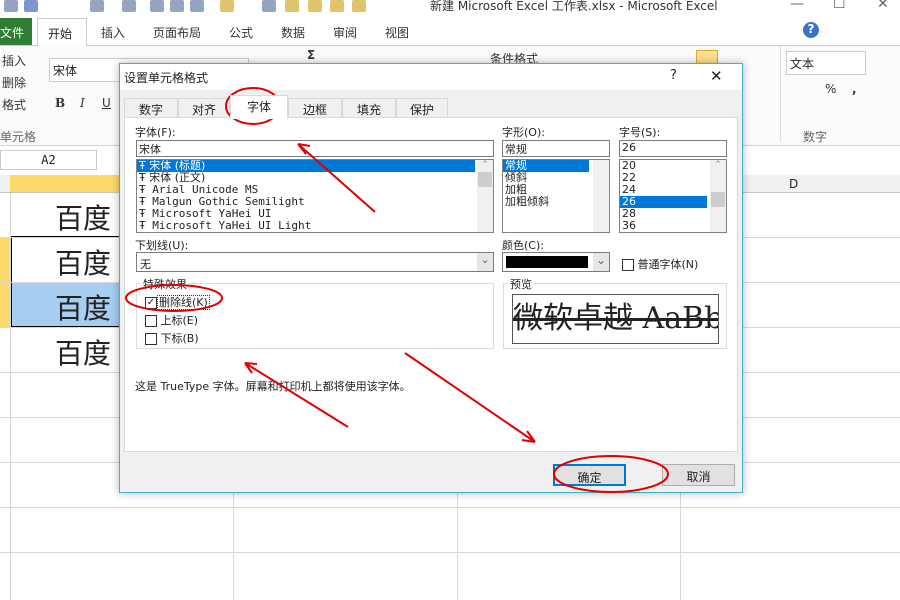 This screenshot has height=600, width=900. I want to click on italic-button: I, so click(82, 103).